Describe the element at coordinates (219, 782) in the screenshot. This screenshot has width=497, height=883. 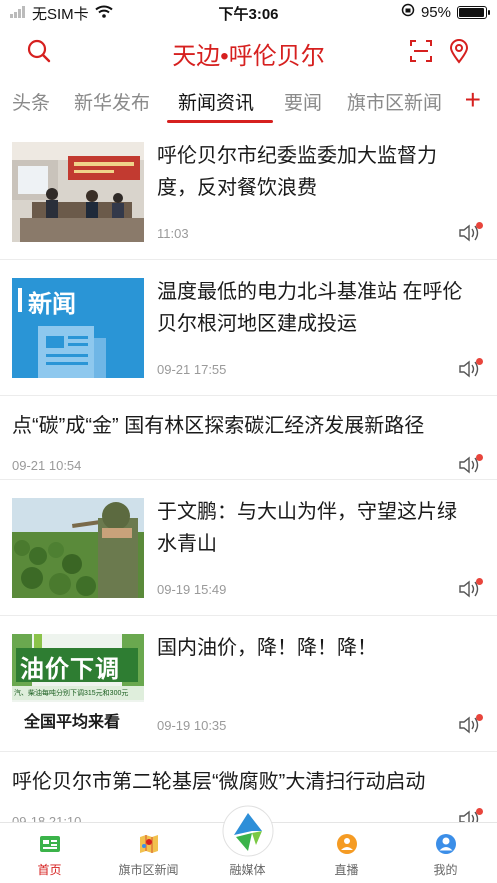
I see `news-title: 呼伦贝尔市第二轮基层“微腐败”大清扫行动启动` at that location.